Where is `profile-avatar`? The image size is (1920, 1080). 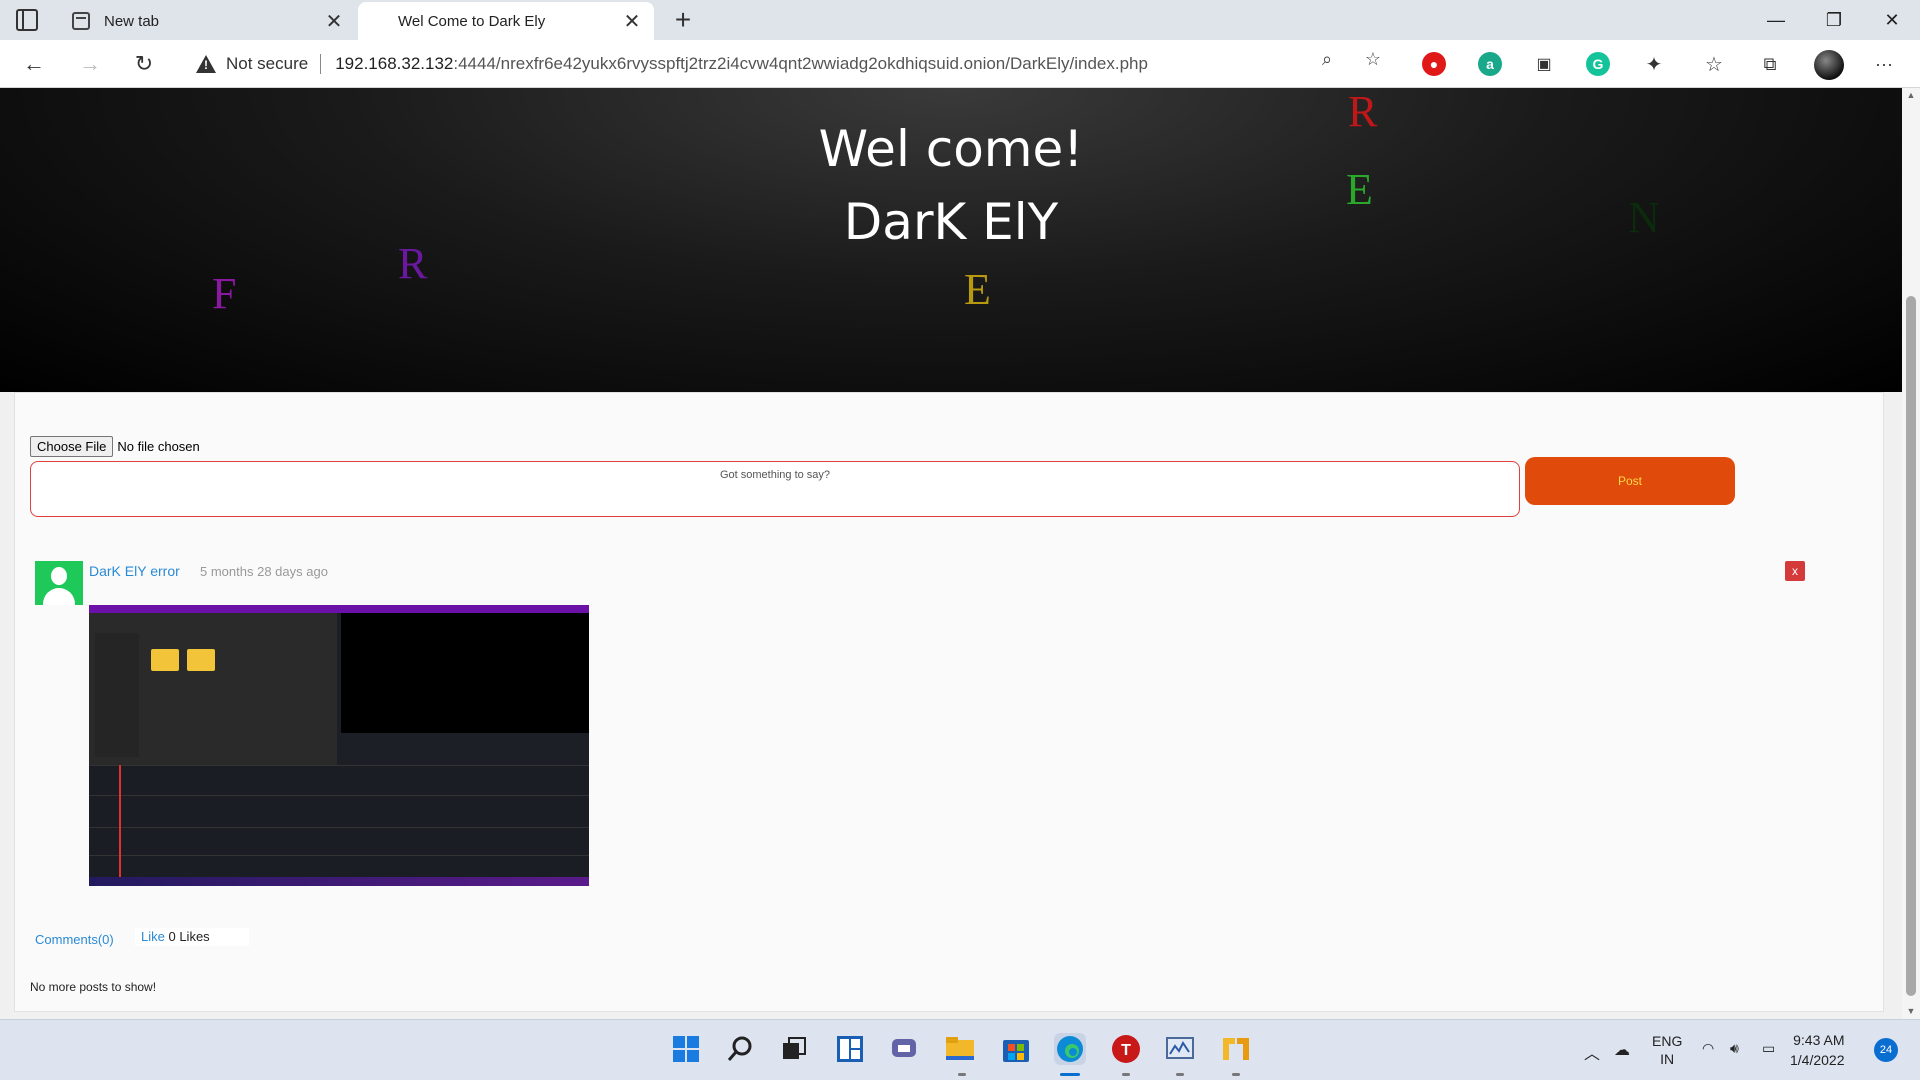
profile-avatar is located at coordinates (1829, 65).